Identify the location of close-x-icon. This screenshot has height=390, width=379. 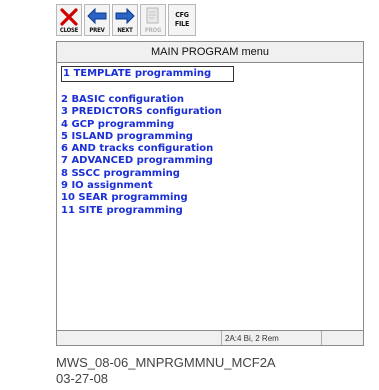
(69, 17).